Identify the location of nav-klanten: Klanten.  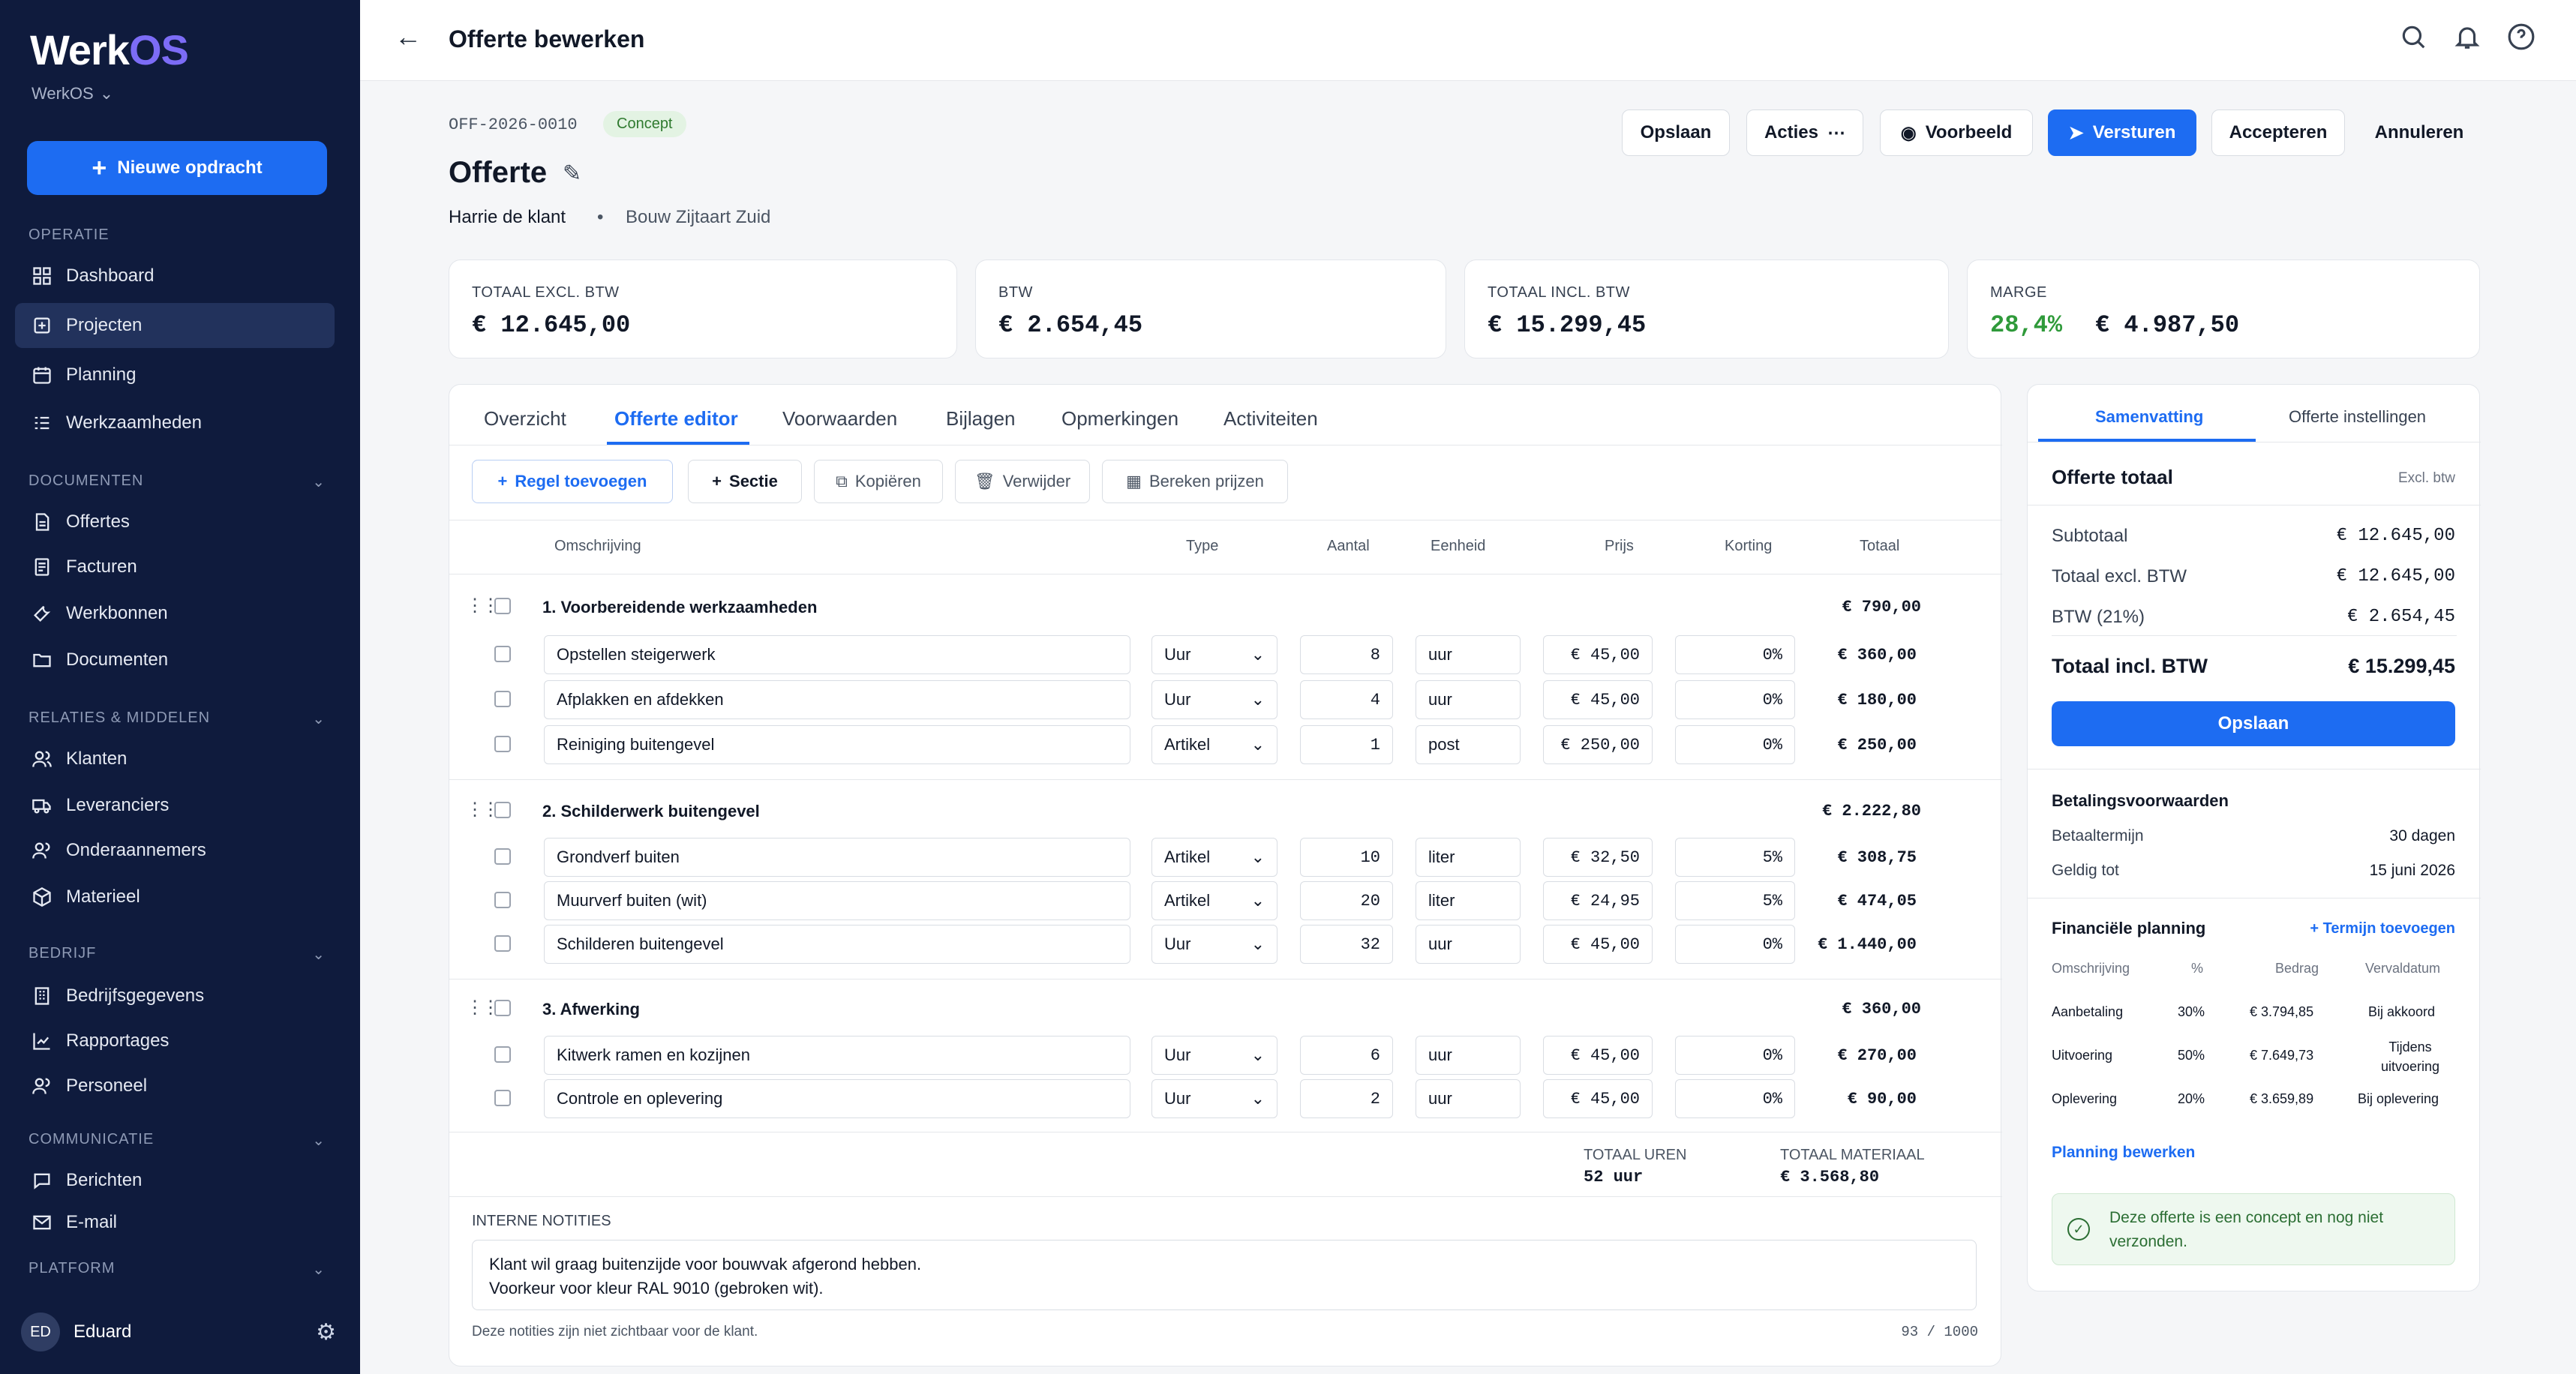
(175, 759).